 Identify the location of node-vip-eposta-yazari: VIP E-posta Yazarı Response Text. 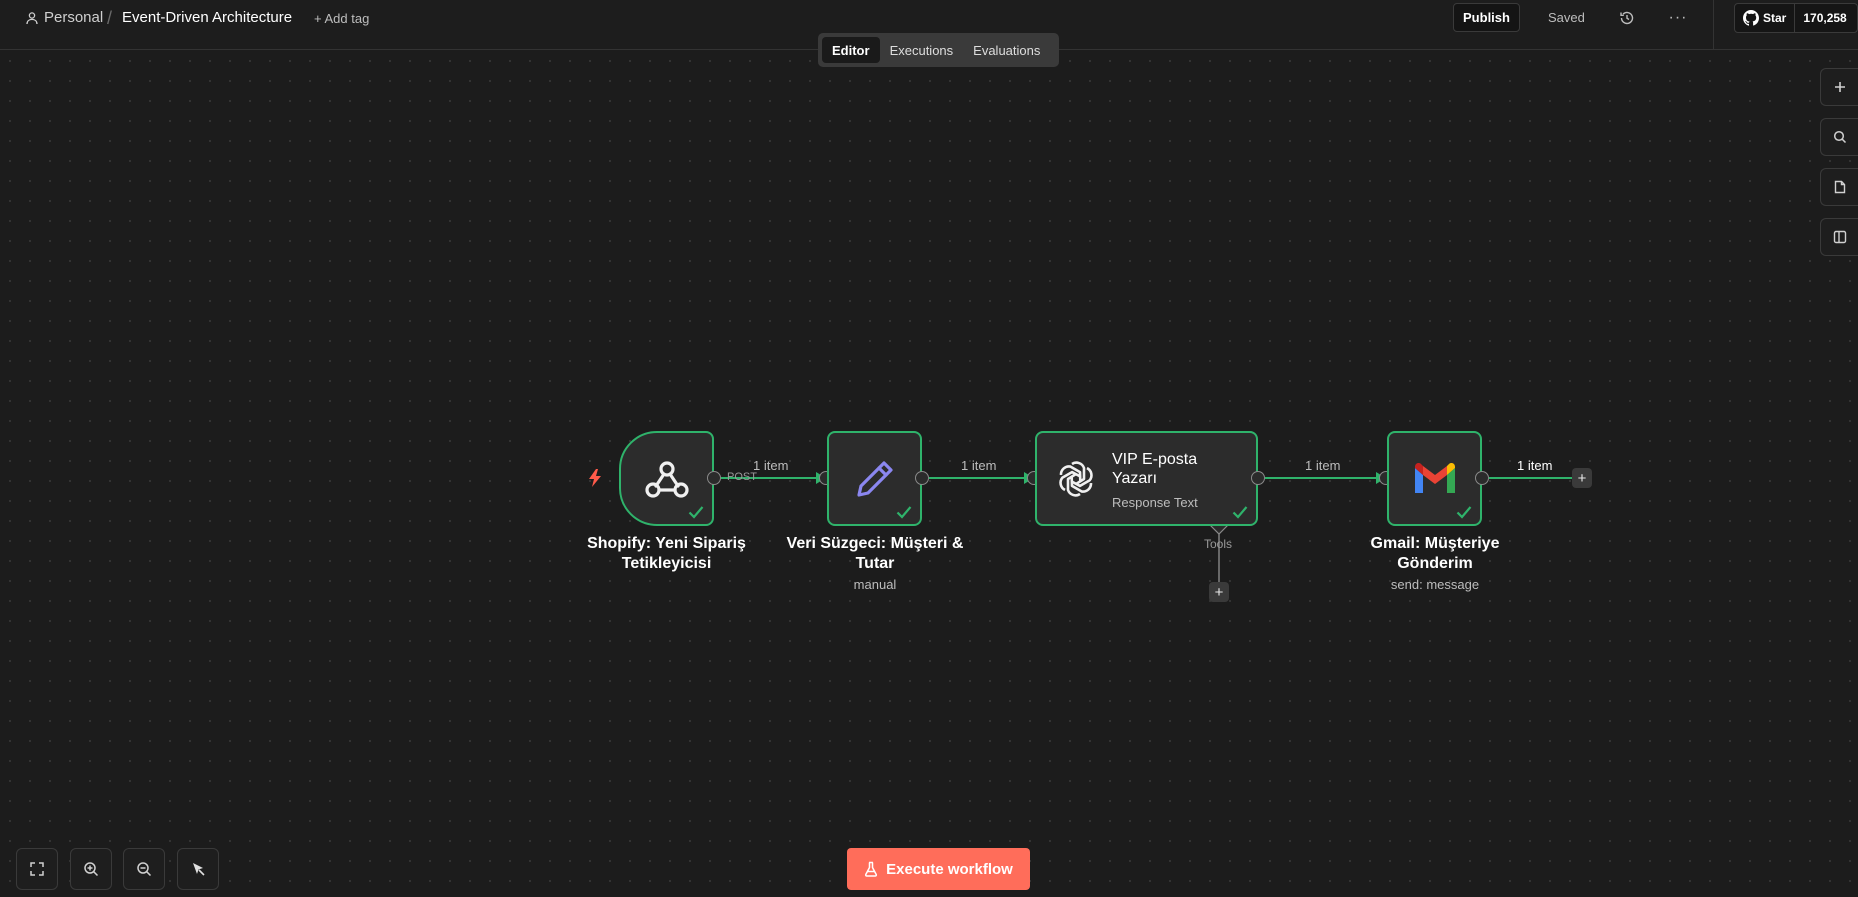
(1146, 478).